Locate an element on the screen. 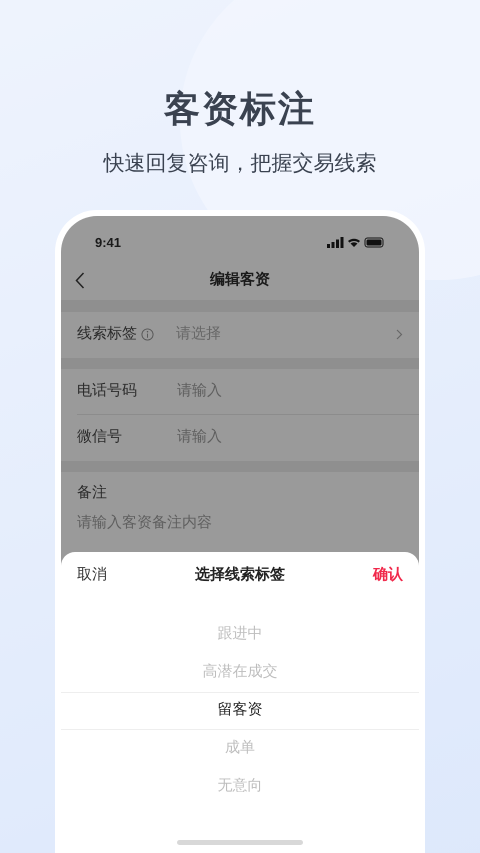  info-icon is located at coordinates (147, 334).